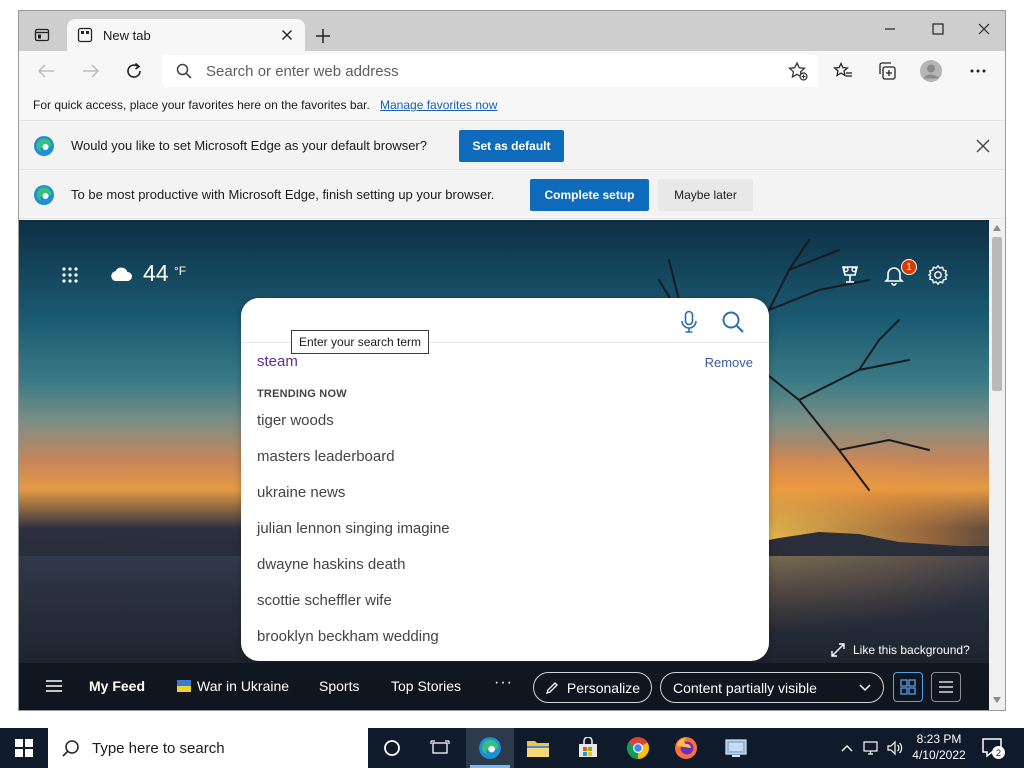  Describe the element at coordinates (931, 71) in the screenshot. I see `profile-button` at that location.